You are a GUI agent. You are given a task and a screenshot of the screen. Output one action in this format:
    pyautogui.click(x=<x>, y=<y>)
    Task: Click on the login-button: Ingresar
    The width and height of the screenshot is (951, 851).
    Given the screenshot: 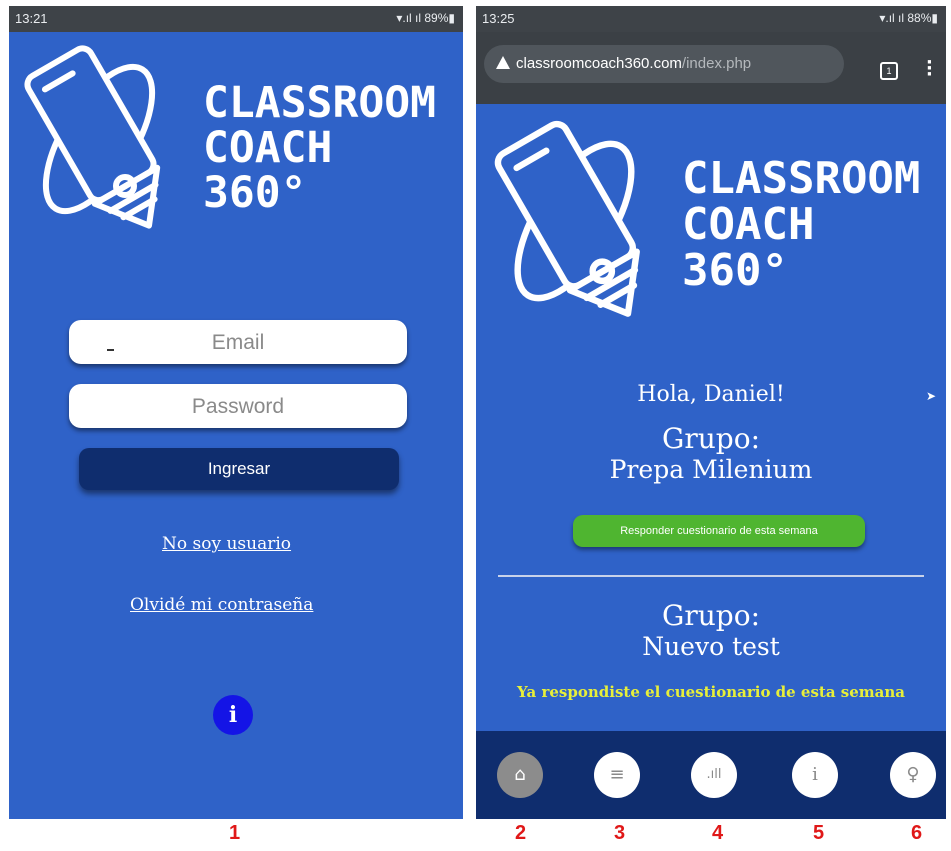 What is the action you would take?
    pyautogui.click(x=239, y=469)
    